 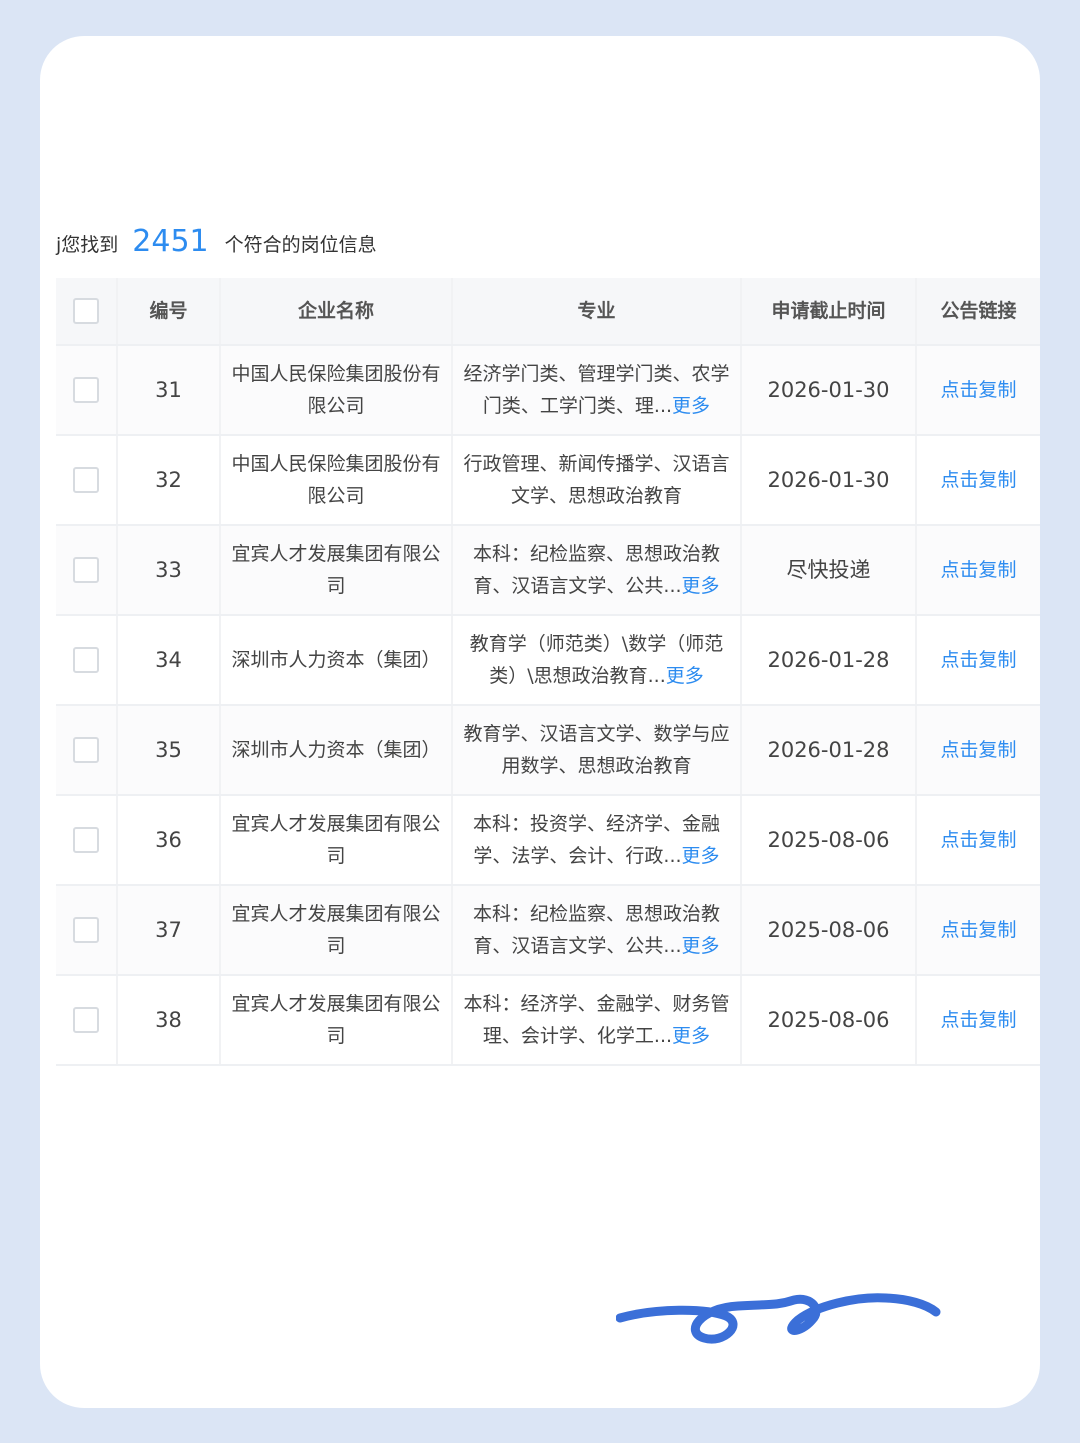 I want to click on select-all-checkbox, so click(x=86, y=311).